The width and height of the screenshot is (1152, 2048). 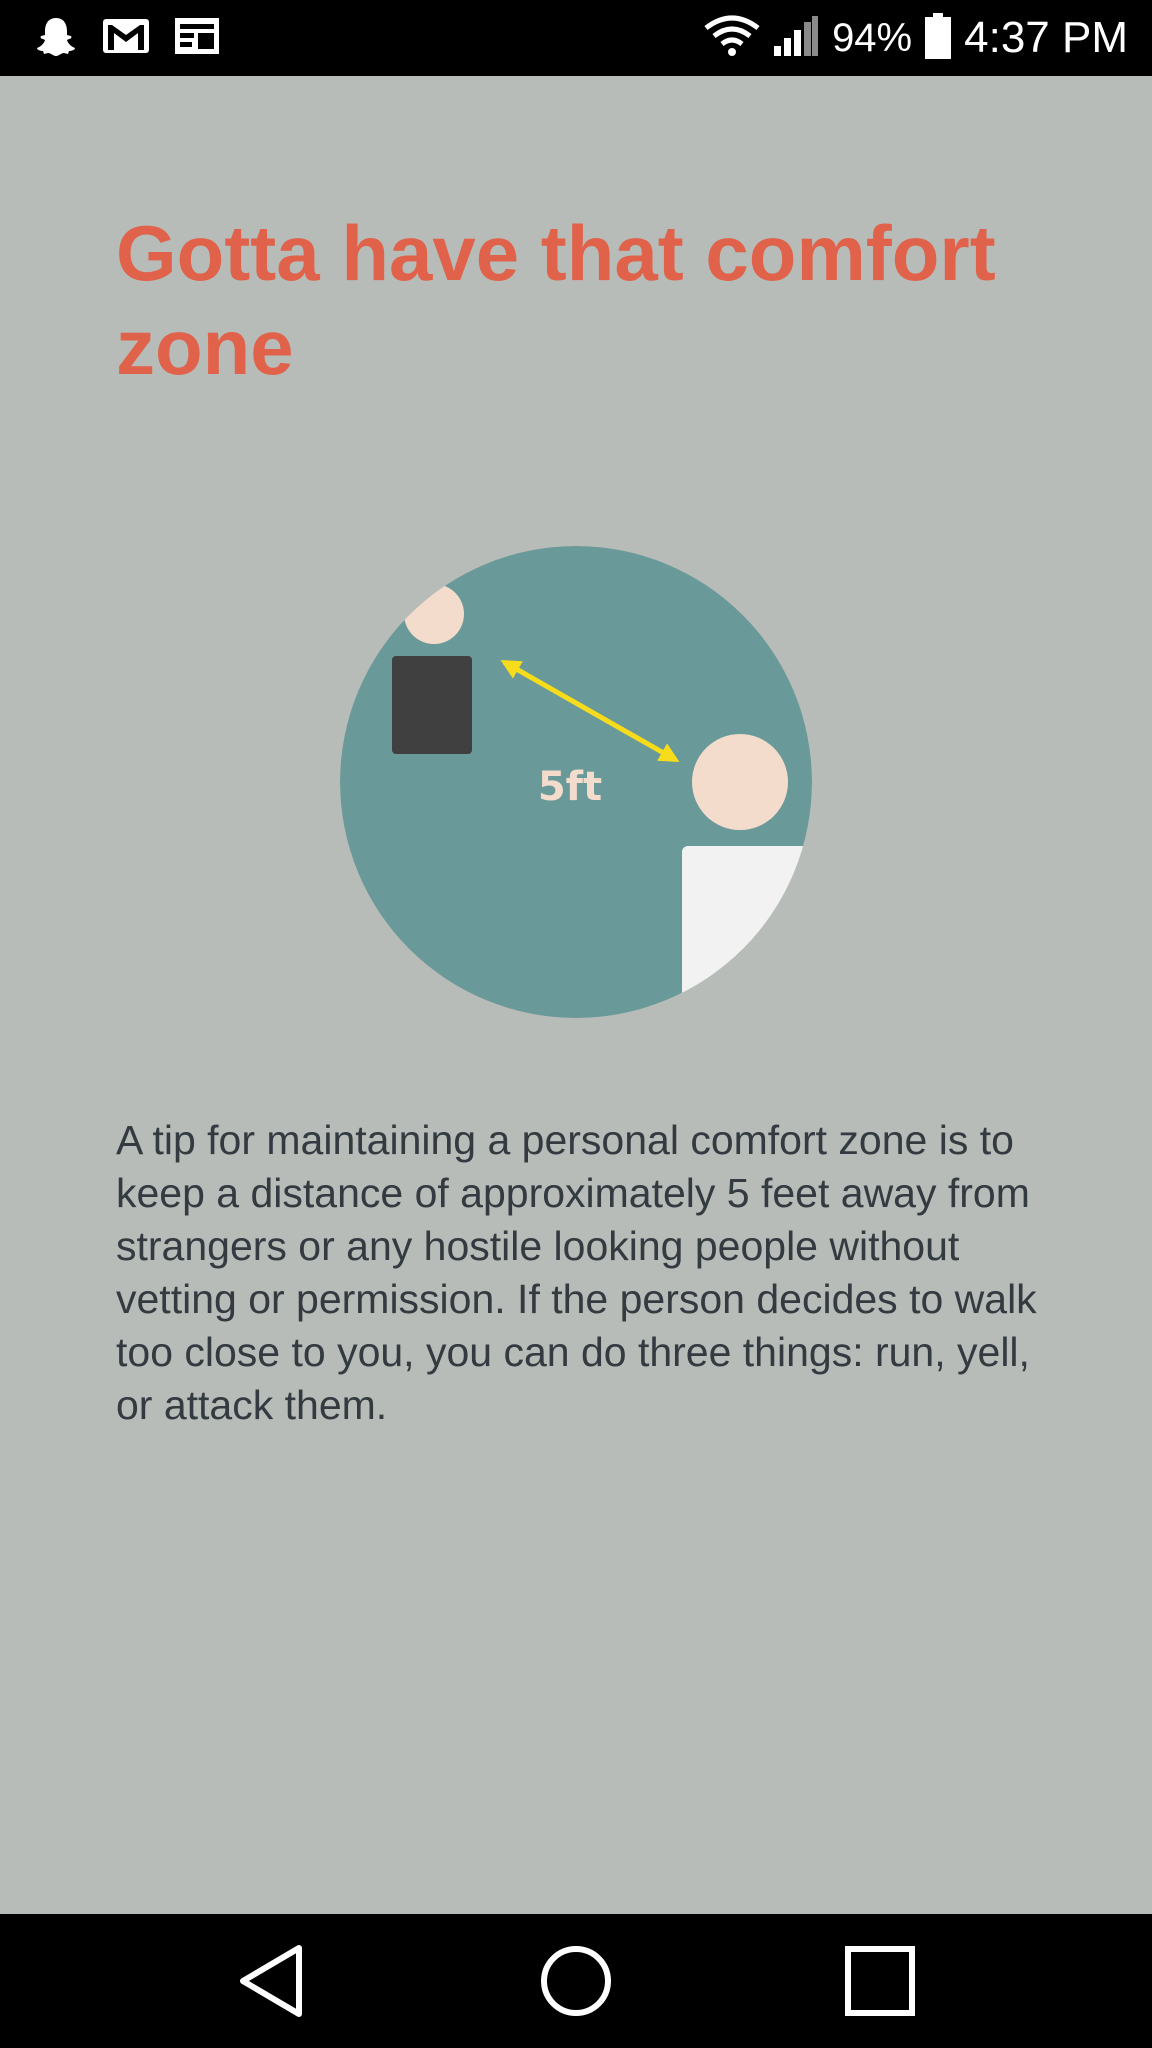 What do you see at coordinates (732, 38) in the screenshot?
I see `wifi-icon` at bounding box center [732, 38].